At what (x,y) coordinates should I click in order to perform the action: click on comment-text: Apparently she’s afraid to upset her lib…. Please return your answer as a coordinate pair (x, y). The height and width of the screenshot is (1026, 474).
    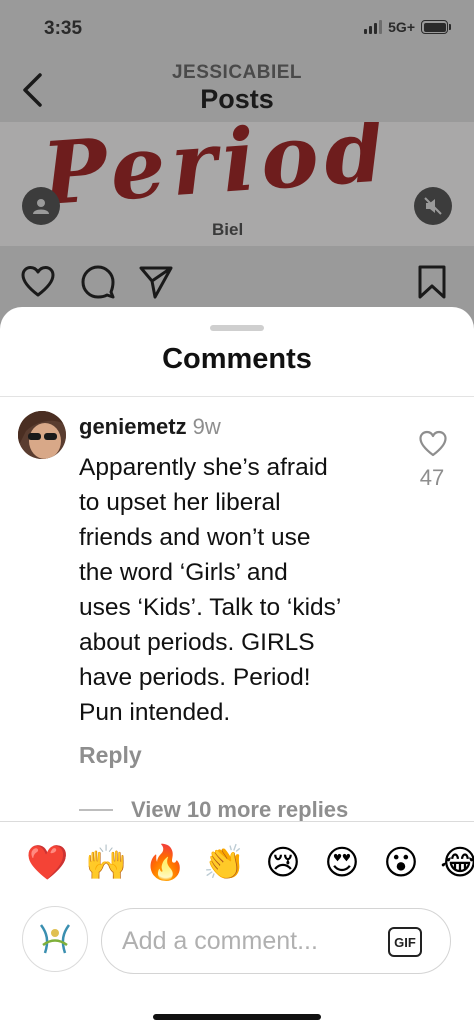
    Looking at the image, I should click on (210, 590).